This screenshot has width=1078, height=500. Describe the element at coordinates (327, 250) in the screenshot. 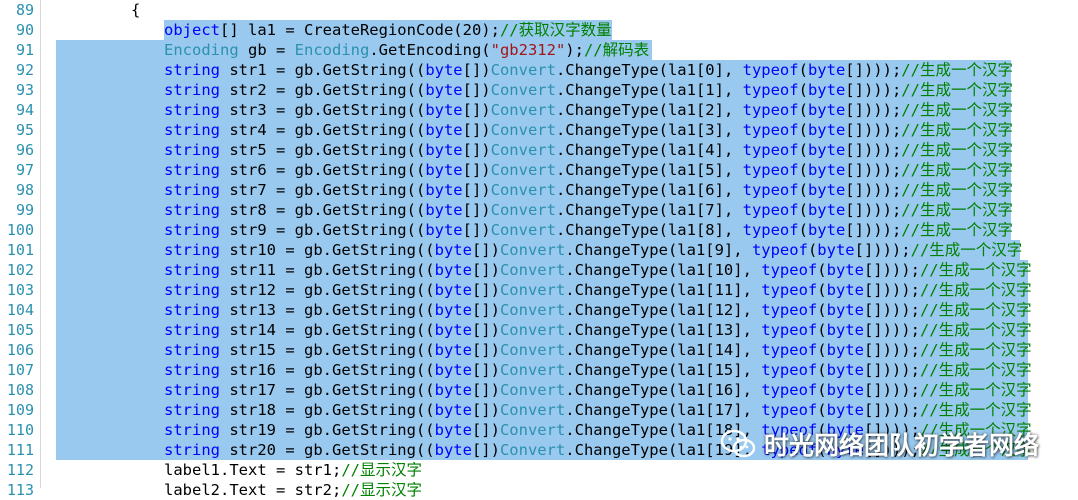

I see `code-token: str10 = gb.GetString((` at that location.